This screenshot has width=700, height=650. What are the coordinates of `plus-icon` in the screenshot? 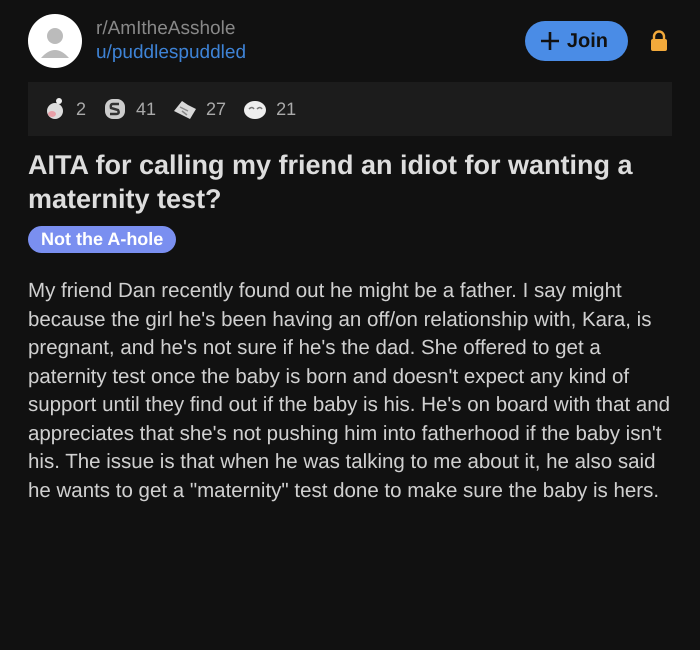 It's located at (549, 41).